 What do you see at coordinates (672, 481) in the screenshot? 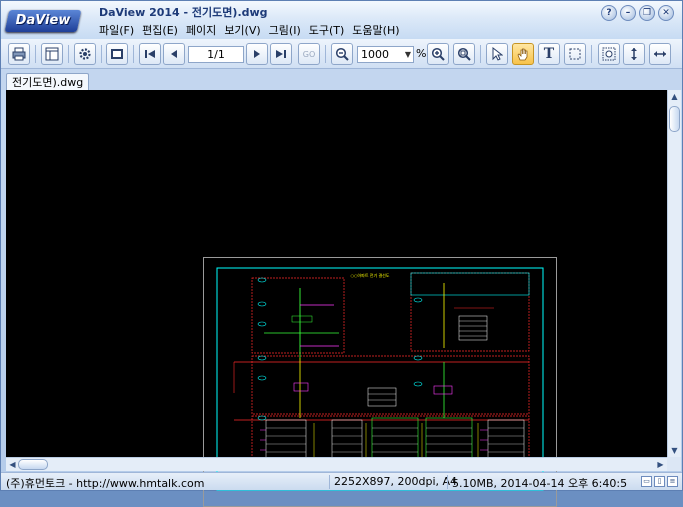
I see `continuous-view-icon: ≡` at bounding box center [672, 481].